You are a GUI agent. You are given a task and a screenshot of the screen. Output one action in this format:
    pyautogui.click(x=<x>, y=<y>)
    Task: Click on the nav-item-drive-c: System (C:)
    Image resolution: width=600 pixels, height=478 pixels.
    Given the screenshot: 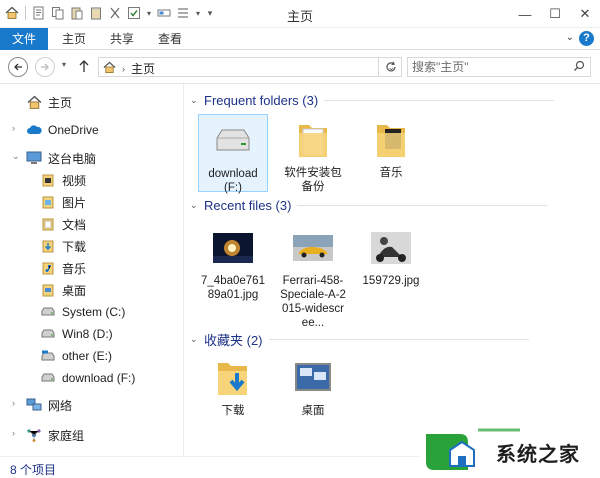 What is the action you would take?
    pyautogui.click(x=82, y=312)
    